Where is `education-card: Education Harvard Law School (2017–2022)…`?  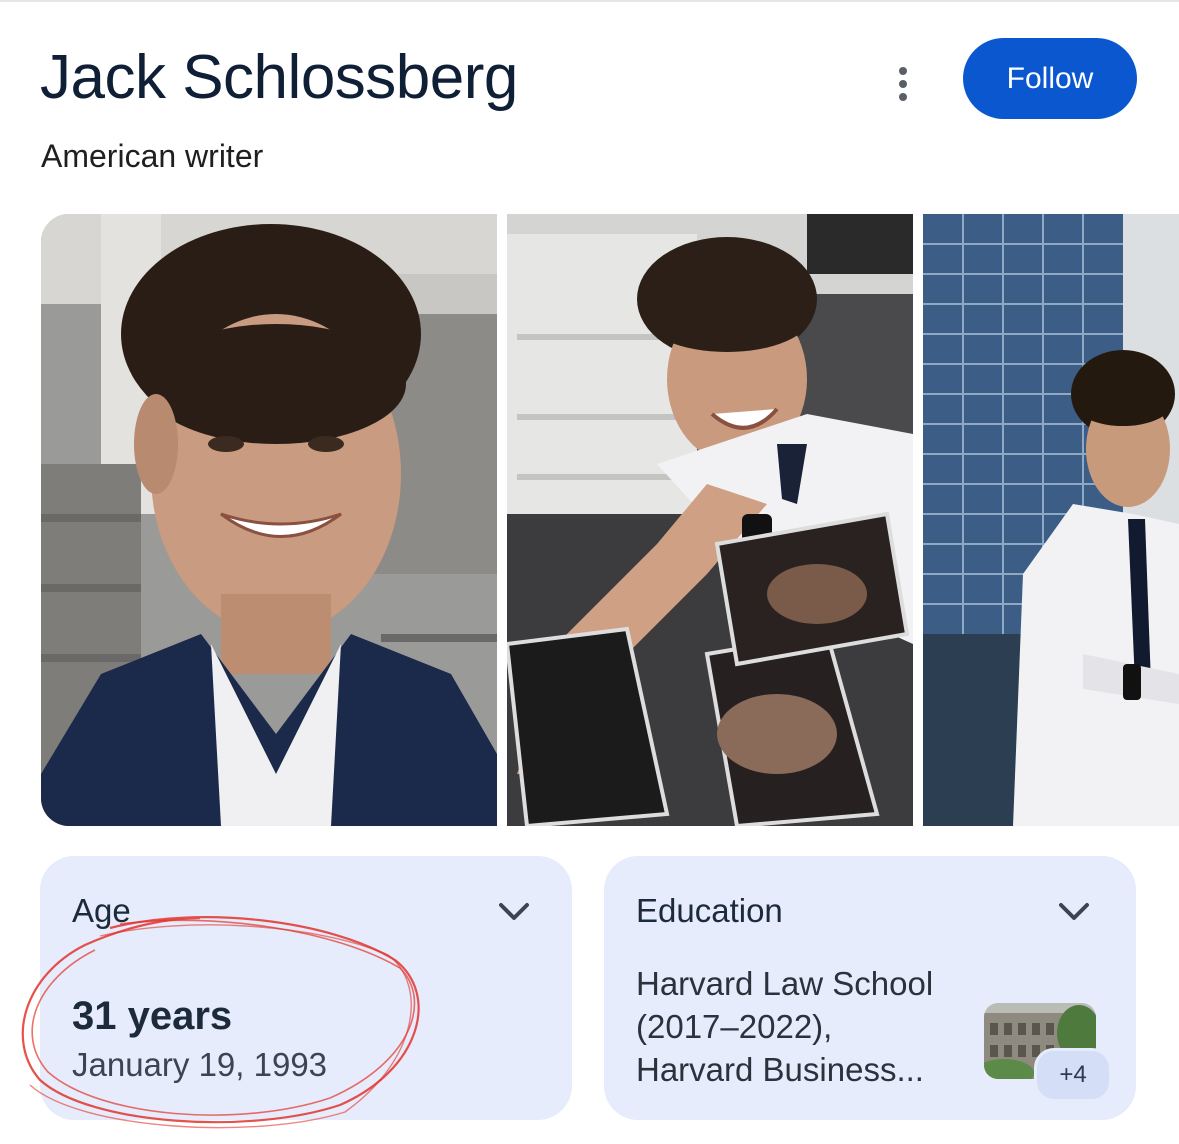 education-card: Education Harvard Law School (2017–2022)… is located at coordinates (870, 988).